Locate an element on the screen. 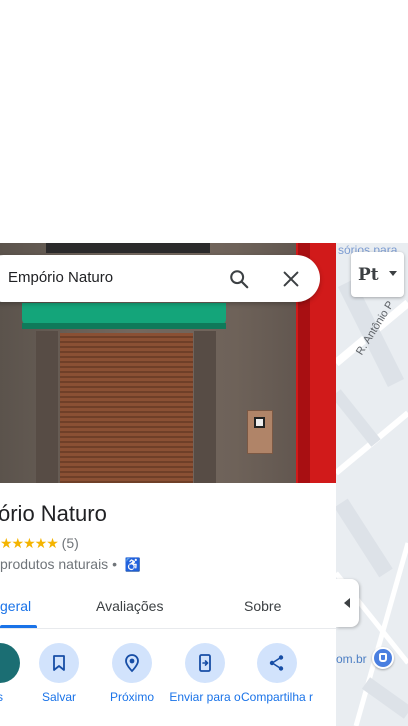  share-button: Compartilha r is located at coordinates (277, 683).